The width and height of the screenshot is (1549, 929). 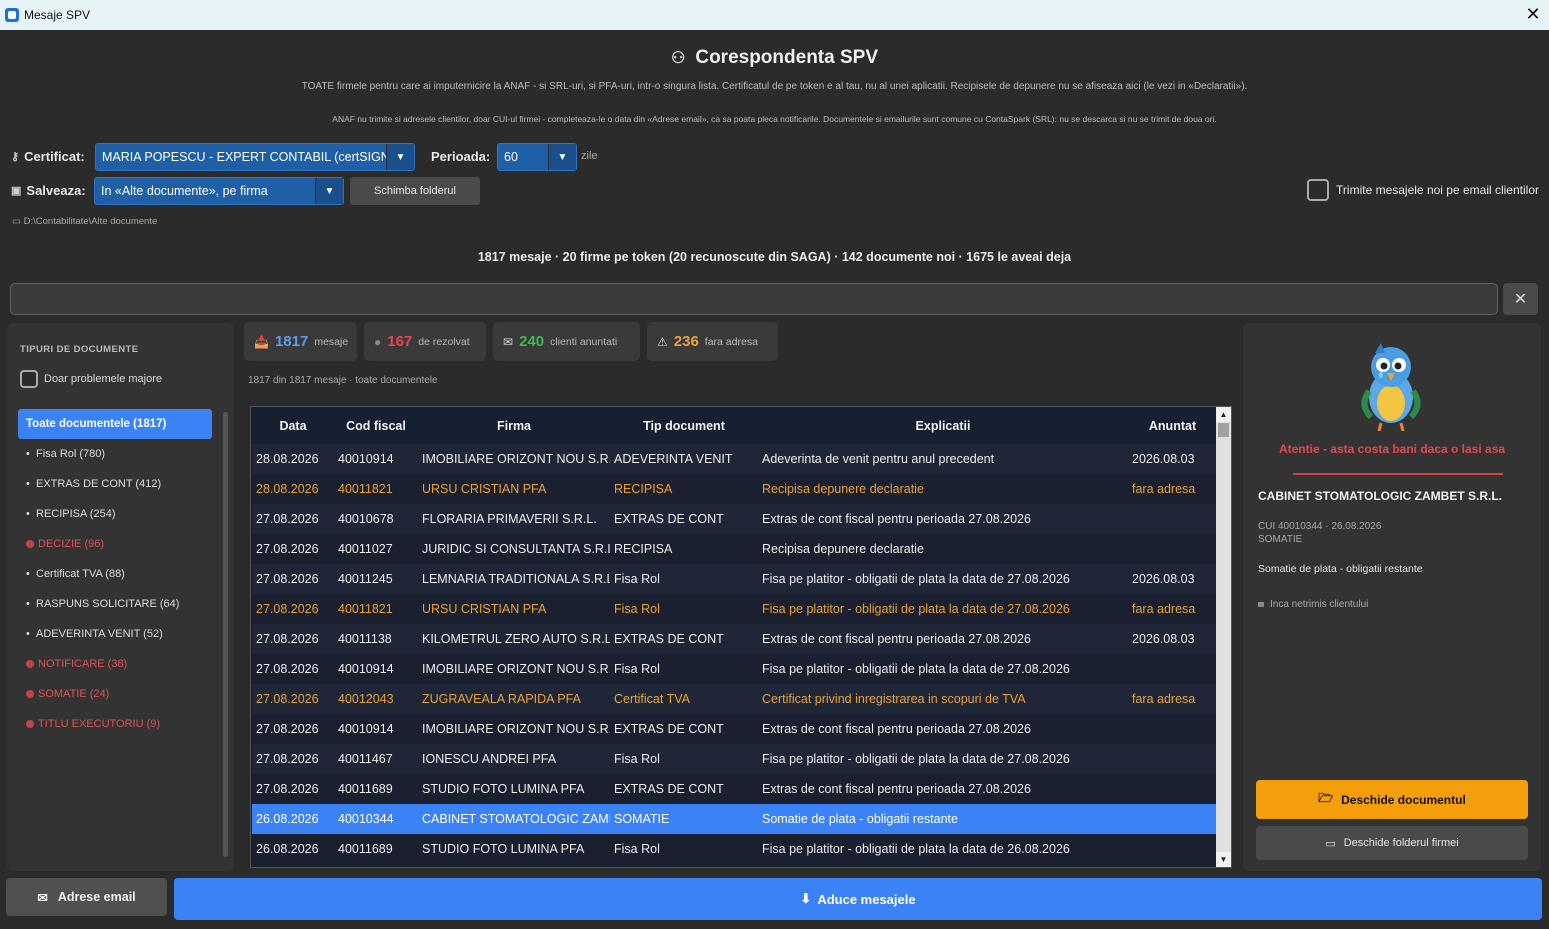 What do you see at coordinates (678, 58) in the screenshot?
I see `people-icon: ⚇` at bounding box center [678, 58].